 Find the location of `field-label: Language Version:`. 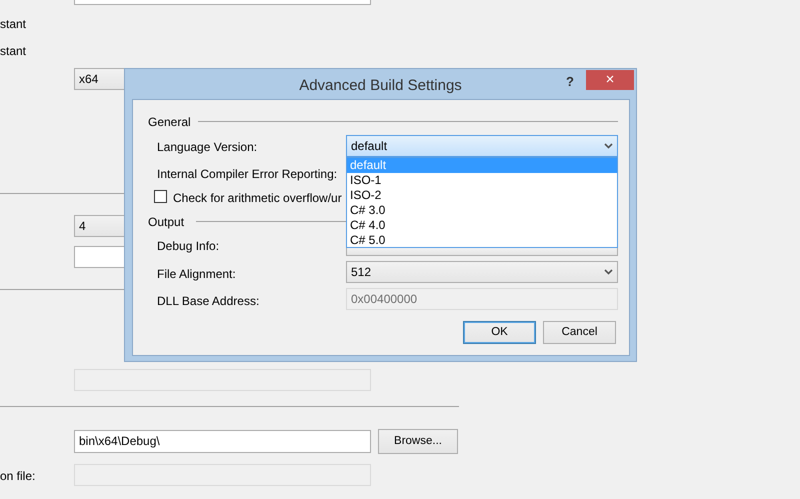

field-label: Language Version: is located at coordinates (207, 147).